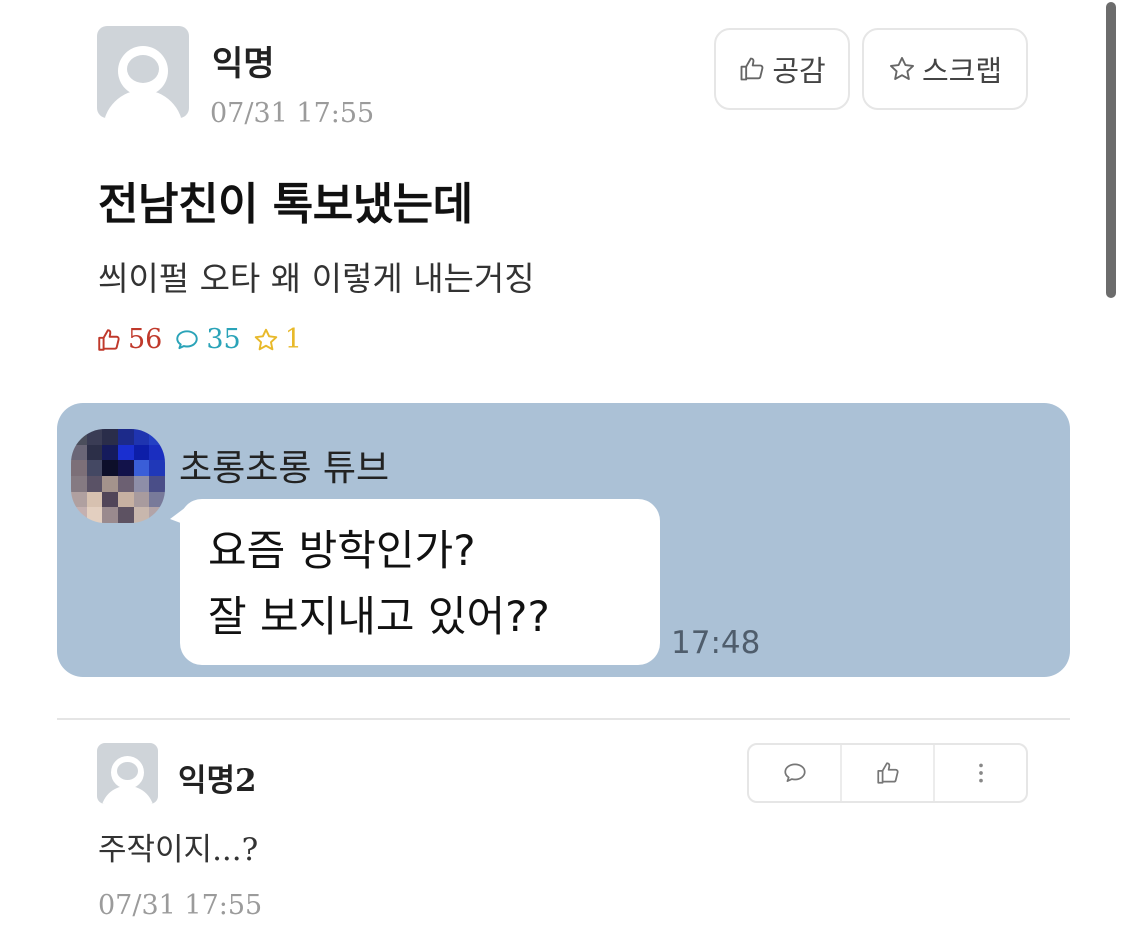 This screenshot has width=1124, height=947. Describe the element at coordinates (285, 204) in the screenshot. I see `post-title: 전남친이 톡보냈는데` at that location.